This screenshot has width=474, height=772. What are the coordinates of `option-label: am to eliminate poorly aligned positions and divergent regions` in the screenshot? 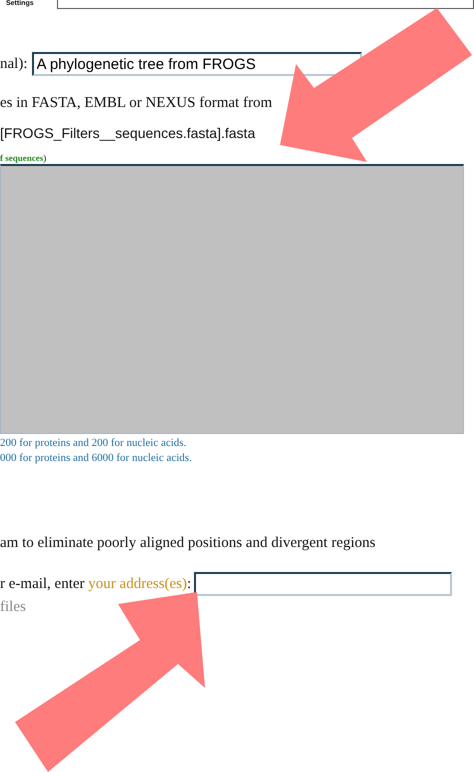 It's located at (188, 543).